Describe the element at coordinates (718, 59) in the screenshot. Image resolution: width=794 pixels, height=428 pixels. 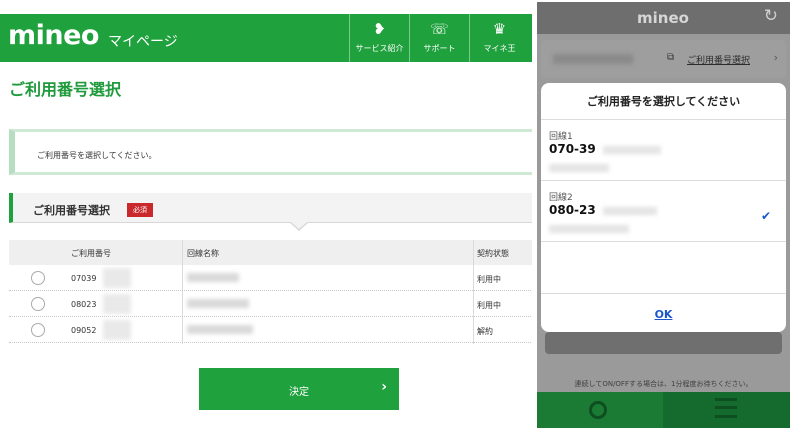
I see `select-number-link: ご利用番号選択` at that location.